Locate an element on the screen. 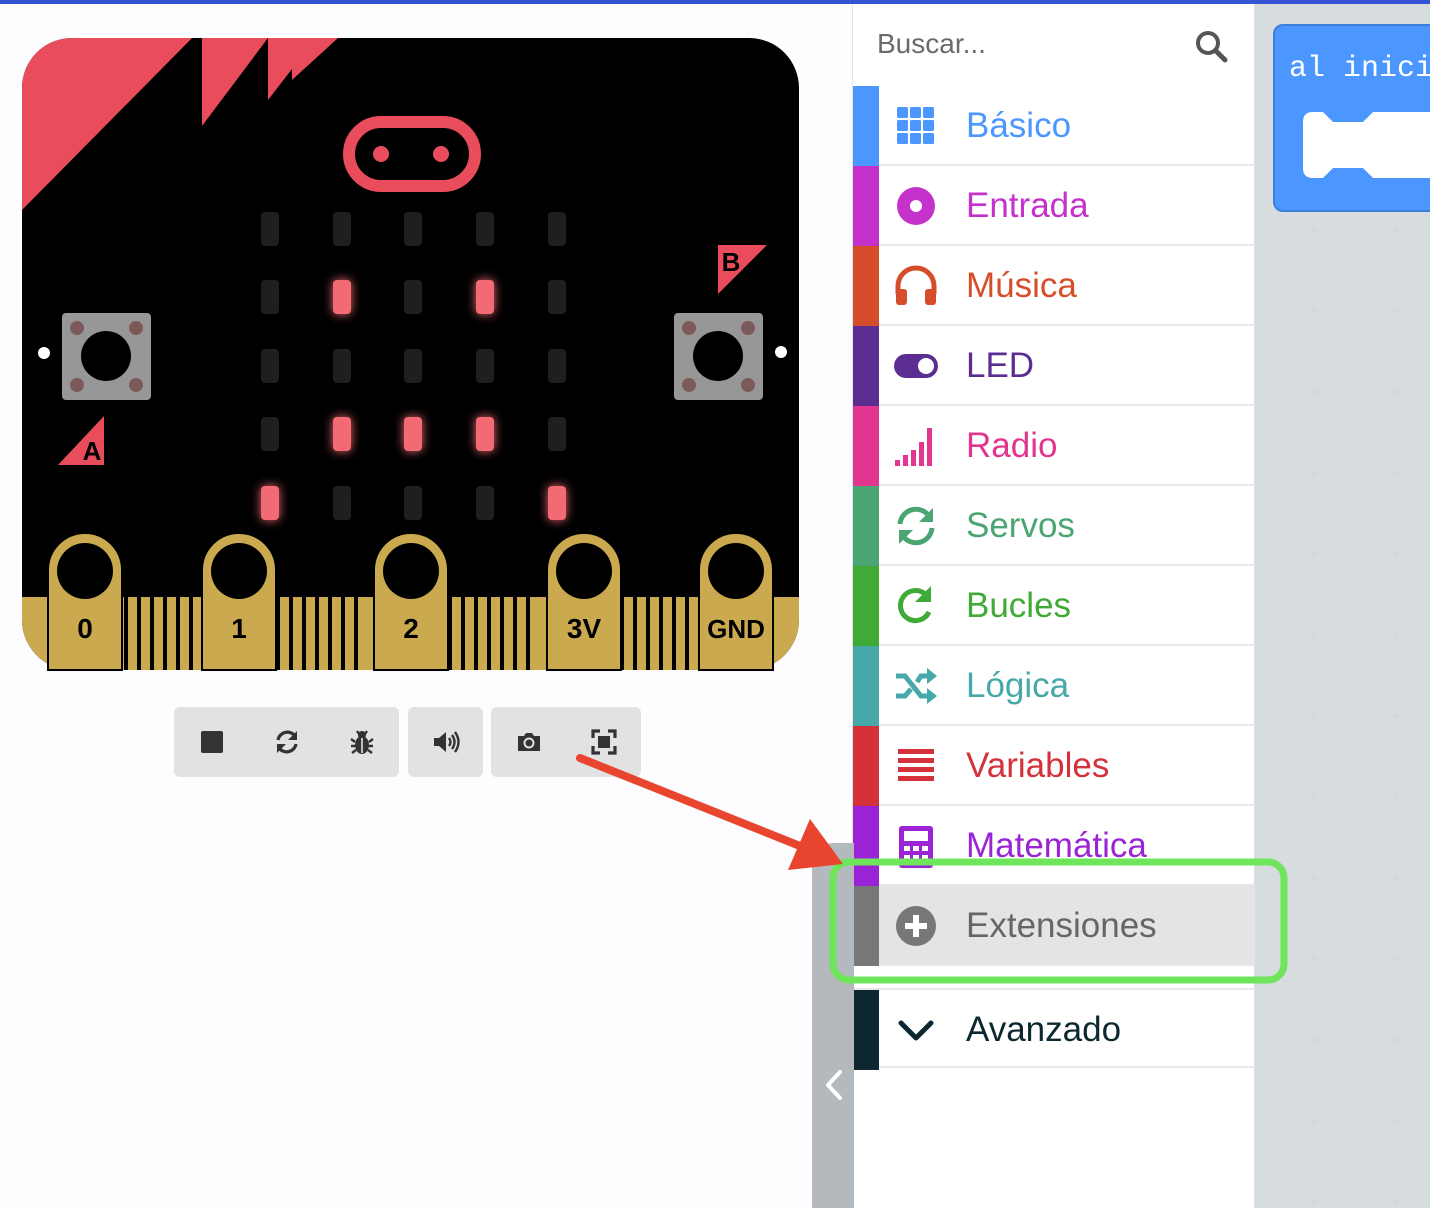  signal-bars-icon is located at coordinates (913, 447).